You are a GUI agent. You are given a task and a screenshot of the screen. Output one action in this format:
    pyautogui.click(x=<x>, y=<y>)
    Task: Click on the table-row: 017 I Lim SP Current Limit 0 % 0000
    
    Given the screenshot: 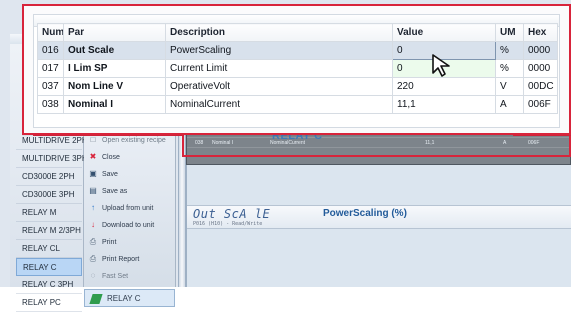 What is the action you would take?
    pyautogui.click(x=297, y=68)
    